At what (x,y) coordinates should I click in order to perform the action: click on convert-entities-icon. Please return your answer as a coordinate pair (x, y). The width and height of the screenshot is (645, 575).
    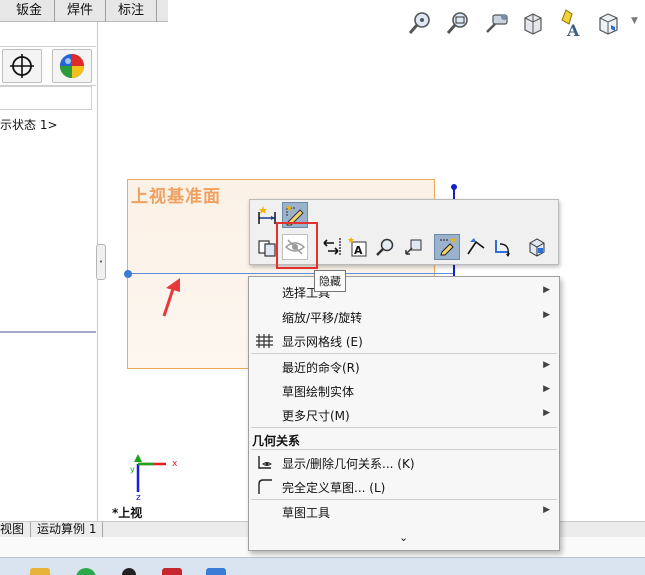
    Looking at the image, I should click on (476, 246).